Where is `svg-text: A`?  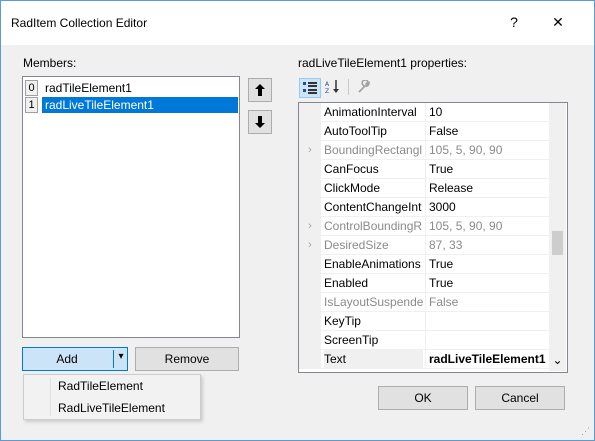 svg-text: A is located at coordinates (327, 84).